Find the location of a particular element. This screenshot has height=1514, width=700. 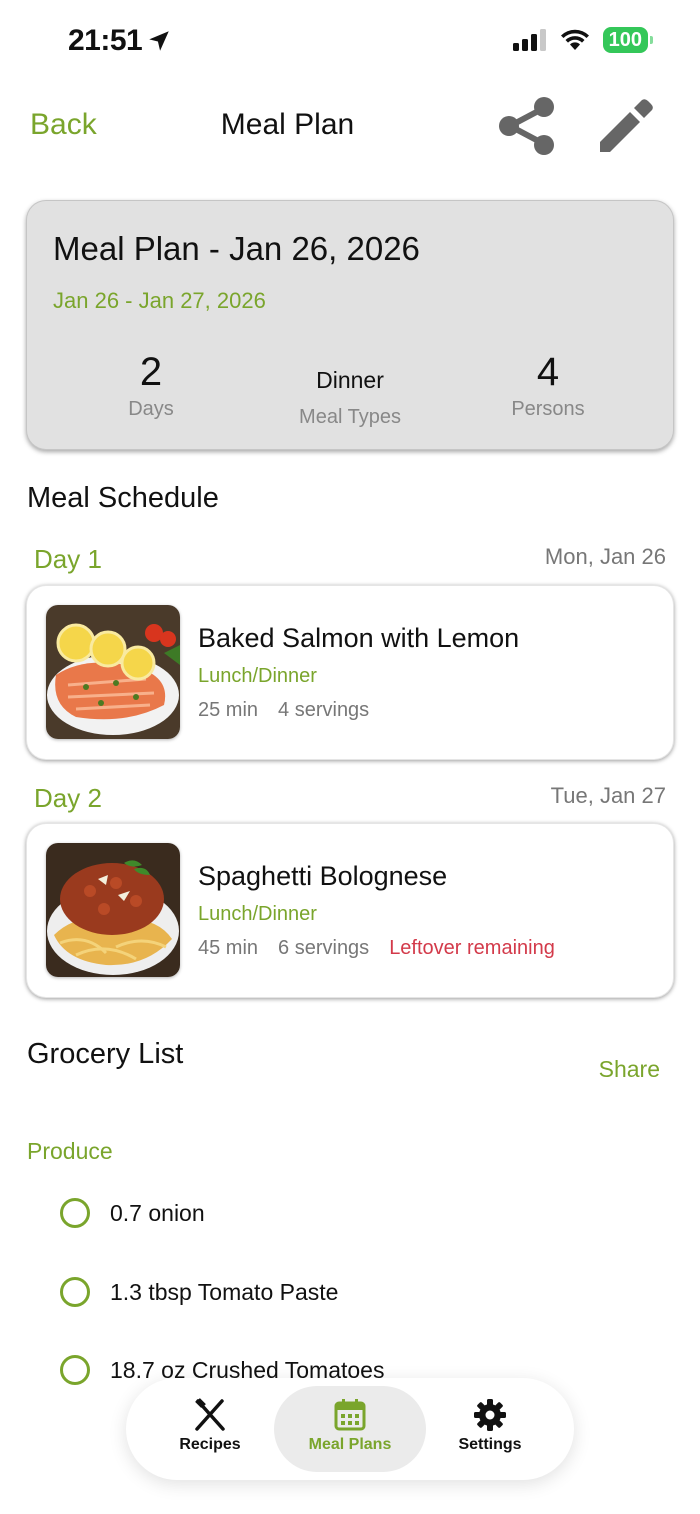

gear-icon is located at coordinates (490, 1415).